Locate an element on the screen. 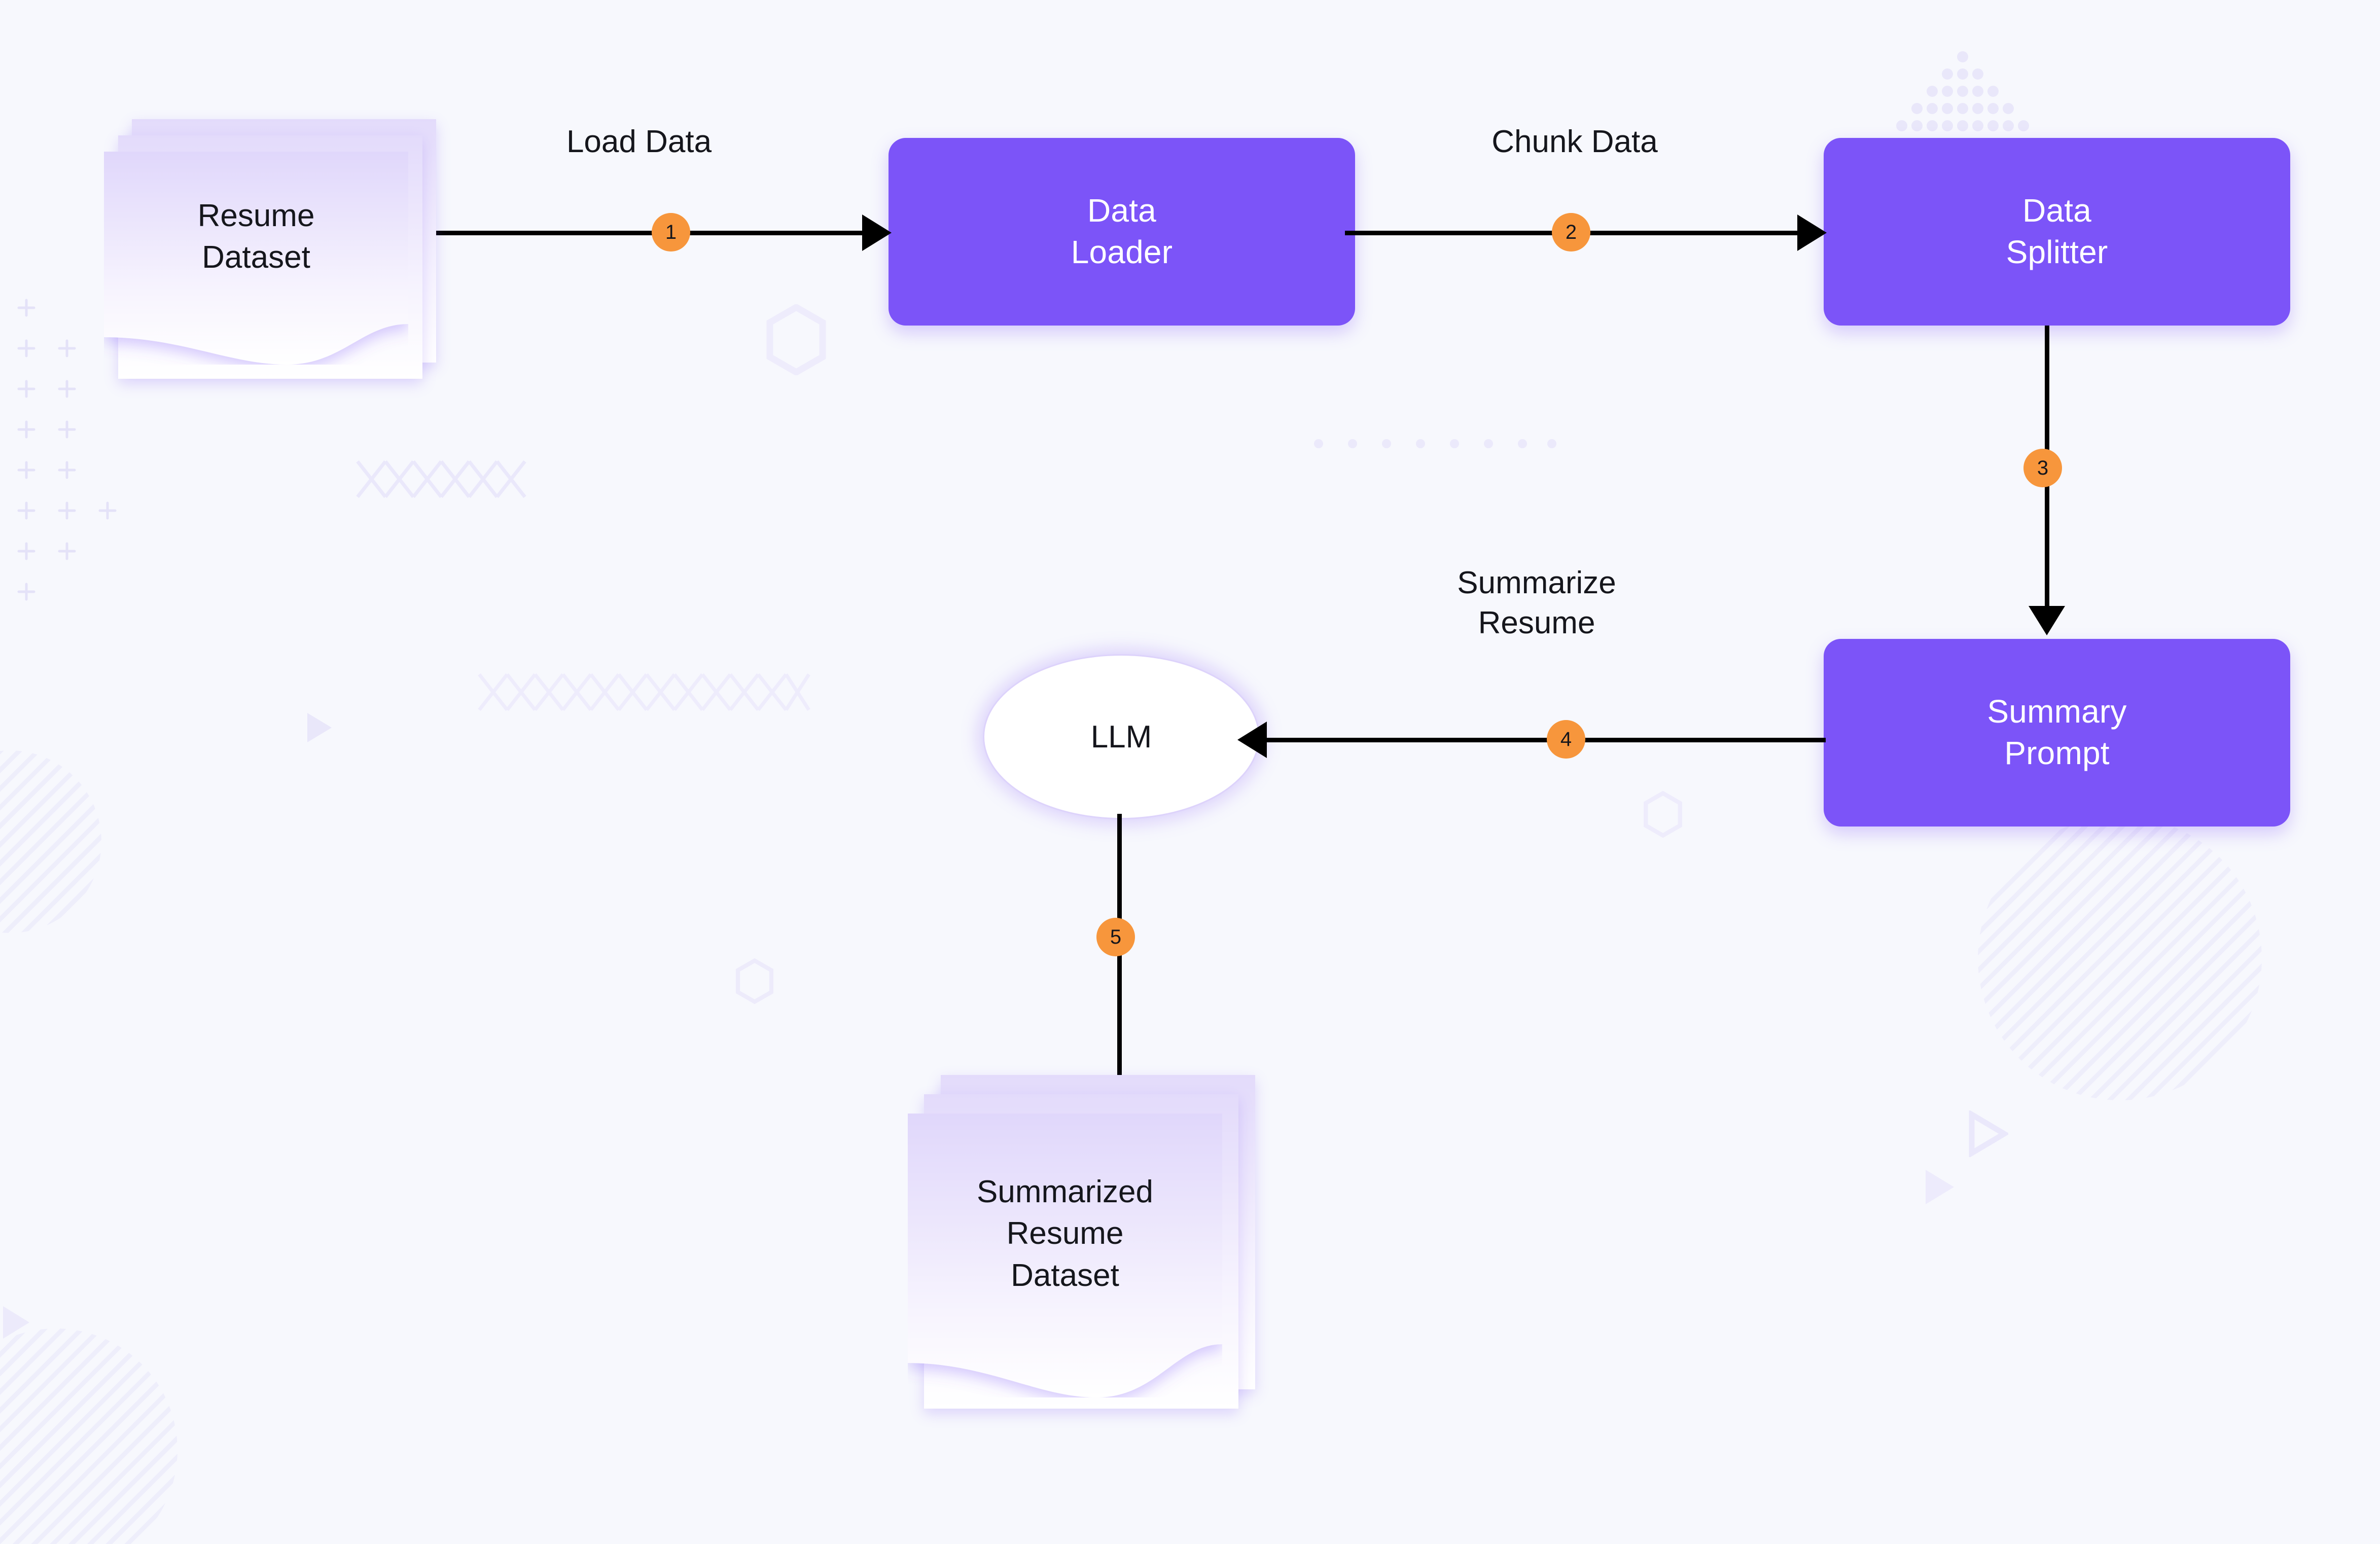  edge-2-step-badge: 2 is located at coordinates (1571, 232).